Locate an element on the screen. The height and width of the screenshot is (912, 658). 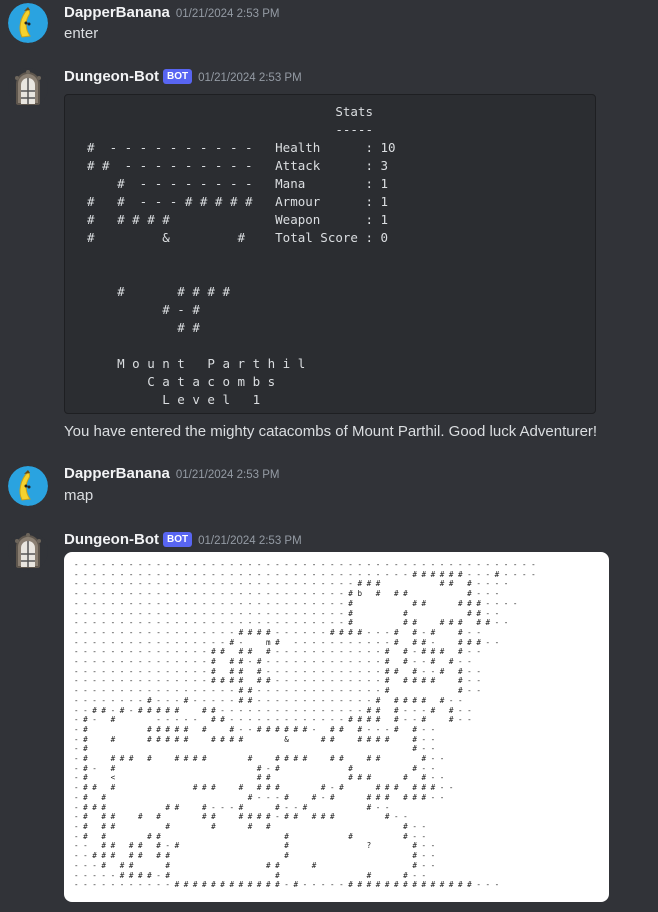
message-text: map is located at coordinates (79, 495).